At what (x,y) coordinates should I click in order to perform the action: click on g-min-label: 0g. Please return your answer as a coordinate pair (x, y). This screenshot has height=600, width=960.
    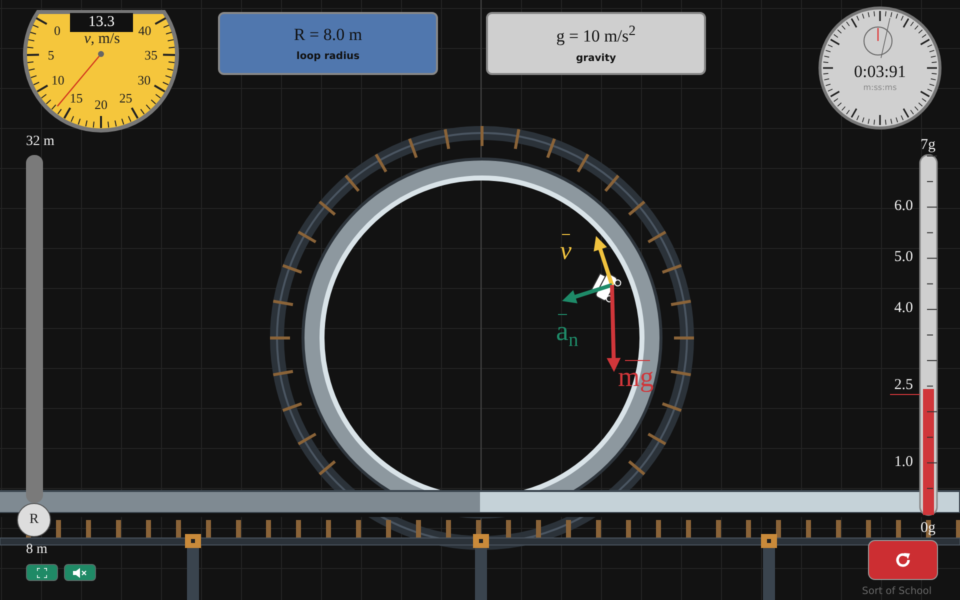
    Looking at the image, I should click on (928, 528).